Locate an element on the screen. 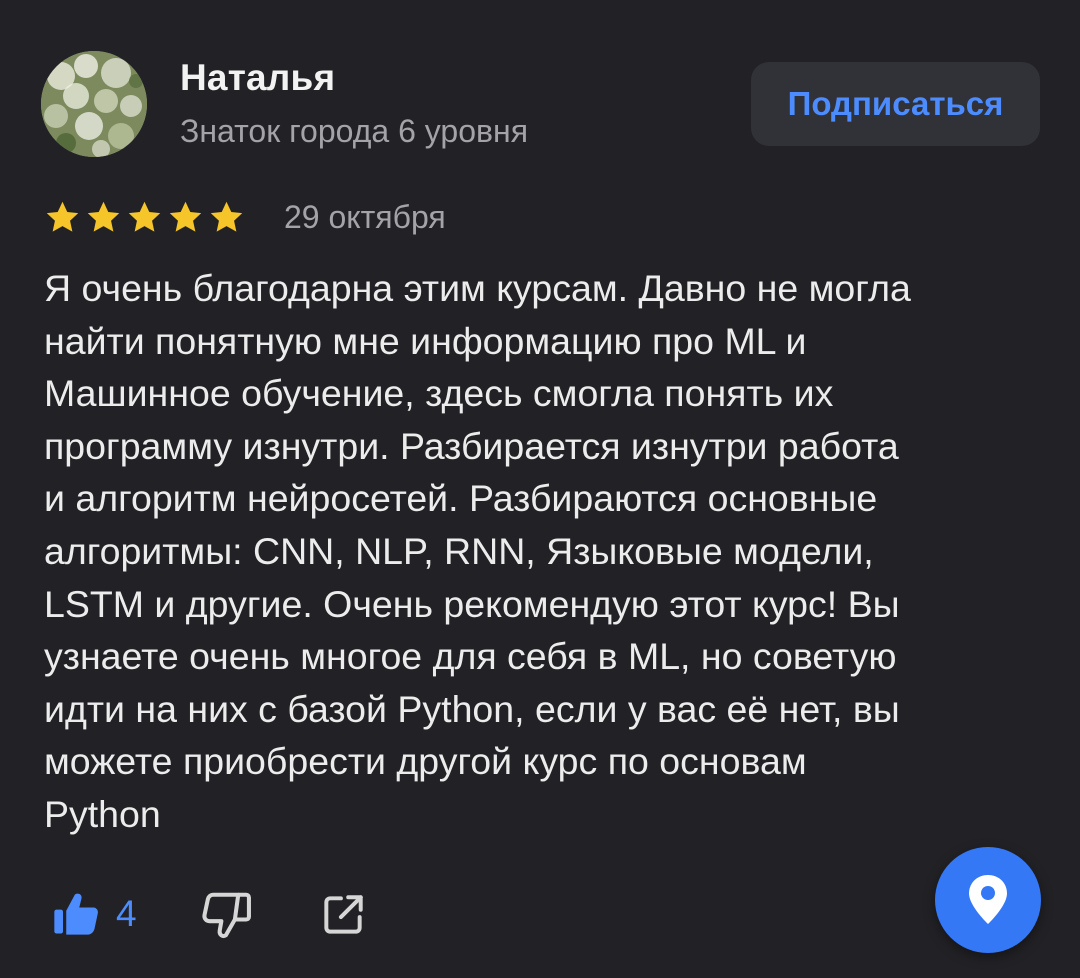 Image resolution: width=1080 pixels, height=978 pixels. avatar is located at coordinates (94, 104).